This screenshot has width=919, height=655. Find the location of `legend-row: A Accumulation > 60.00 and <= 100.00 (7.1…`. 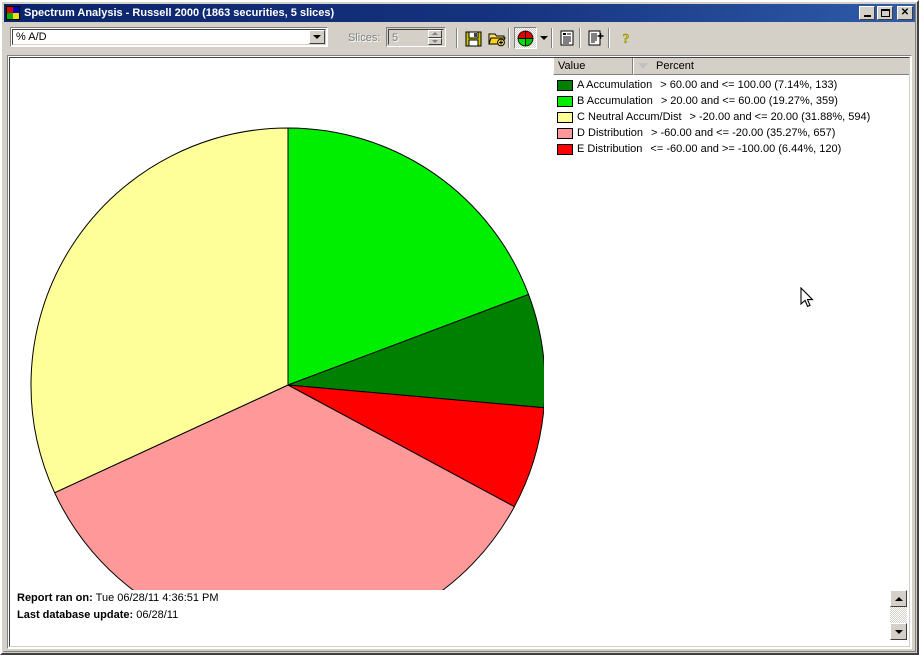

legend-row: A Accumulation > 60.00 and <= 100.00 (7.1… is located at coordinates (731, 85).